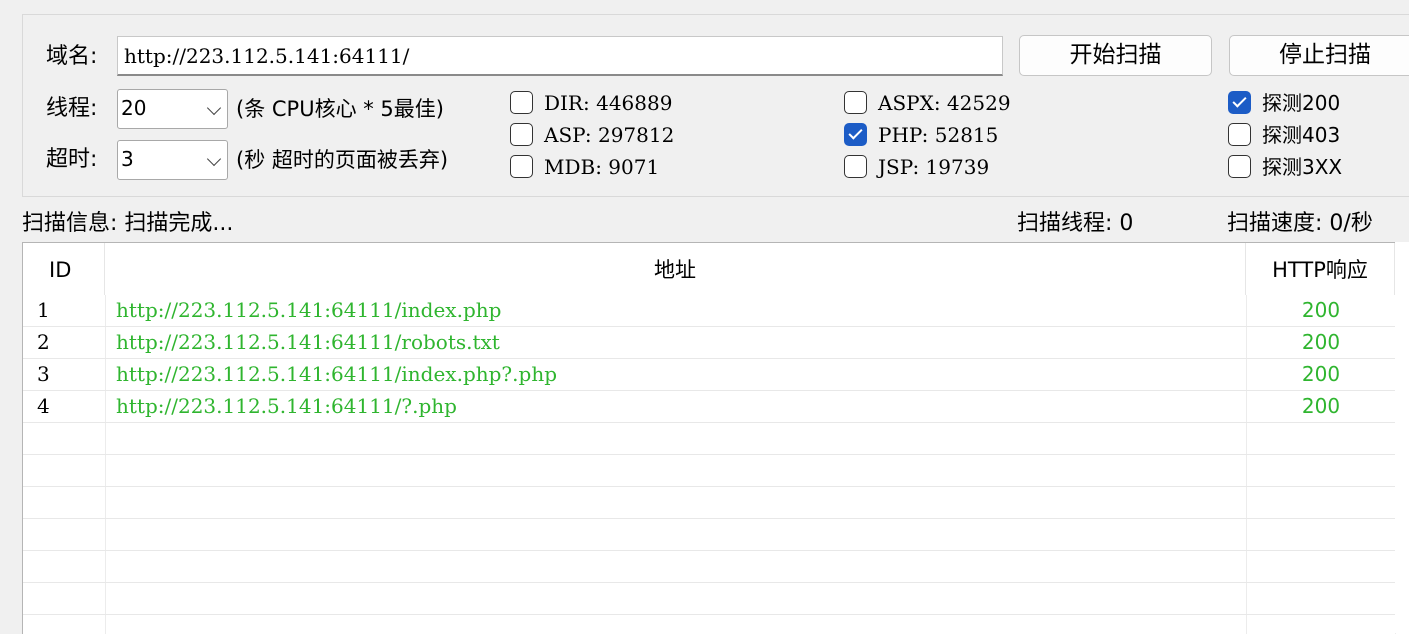 This screenshot has width=1409, height=634. Describe the element at coordinates (1075, 223) in the screenshot. I see `scan-threads-status: 扫描线程: 0` at that location.